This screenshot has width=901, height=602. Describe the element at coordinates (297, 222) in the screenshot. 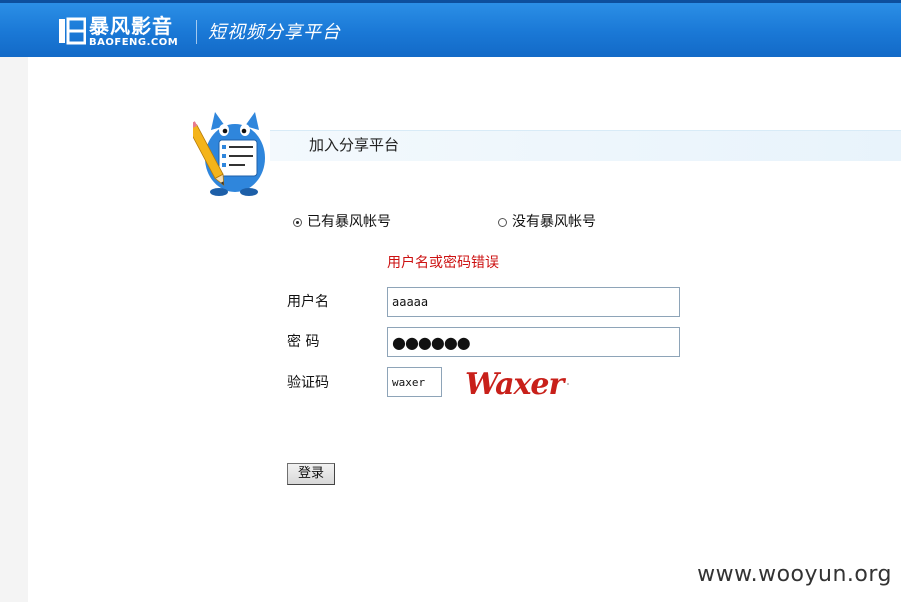

I see `radio-button-checked` at that location.